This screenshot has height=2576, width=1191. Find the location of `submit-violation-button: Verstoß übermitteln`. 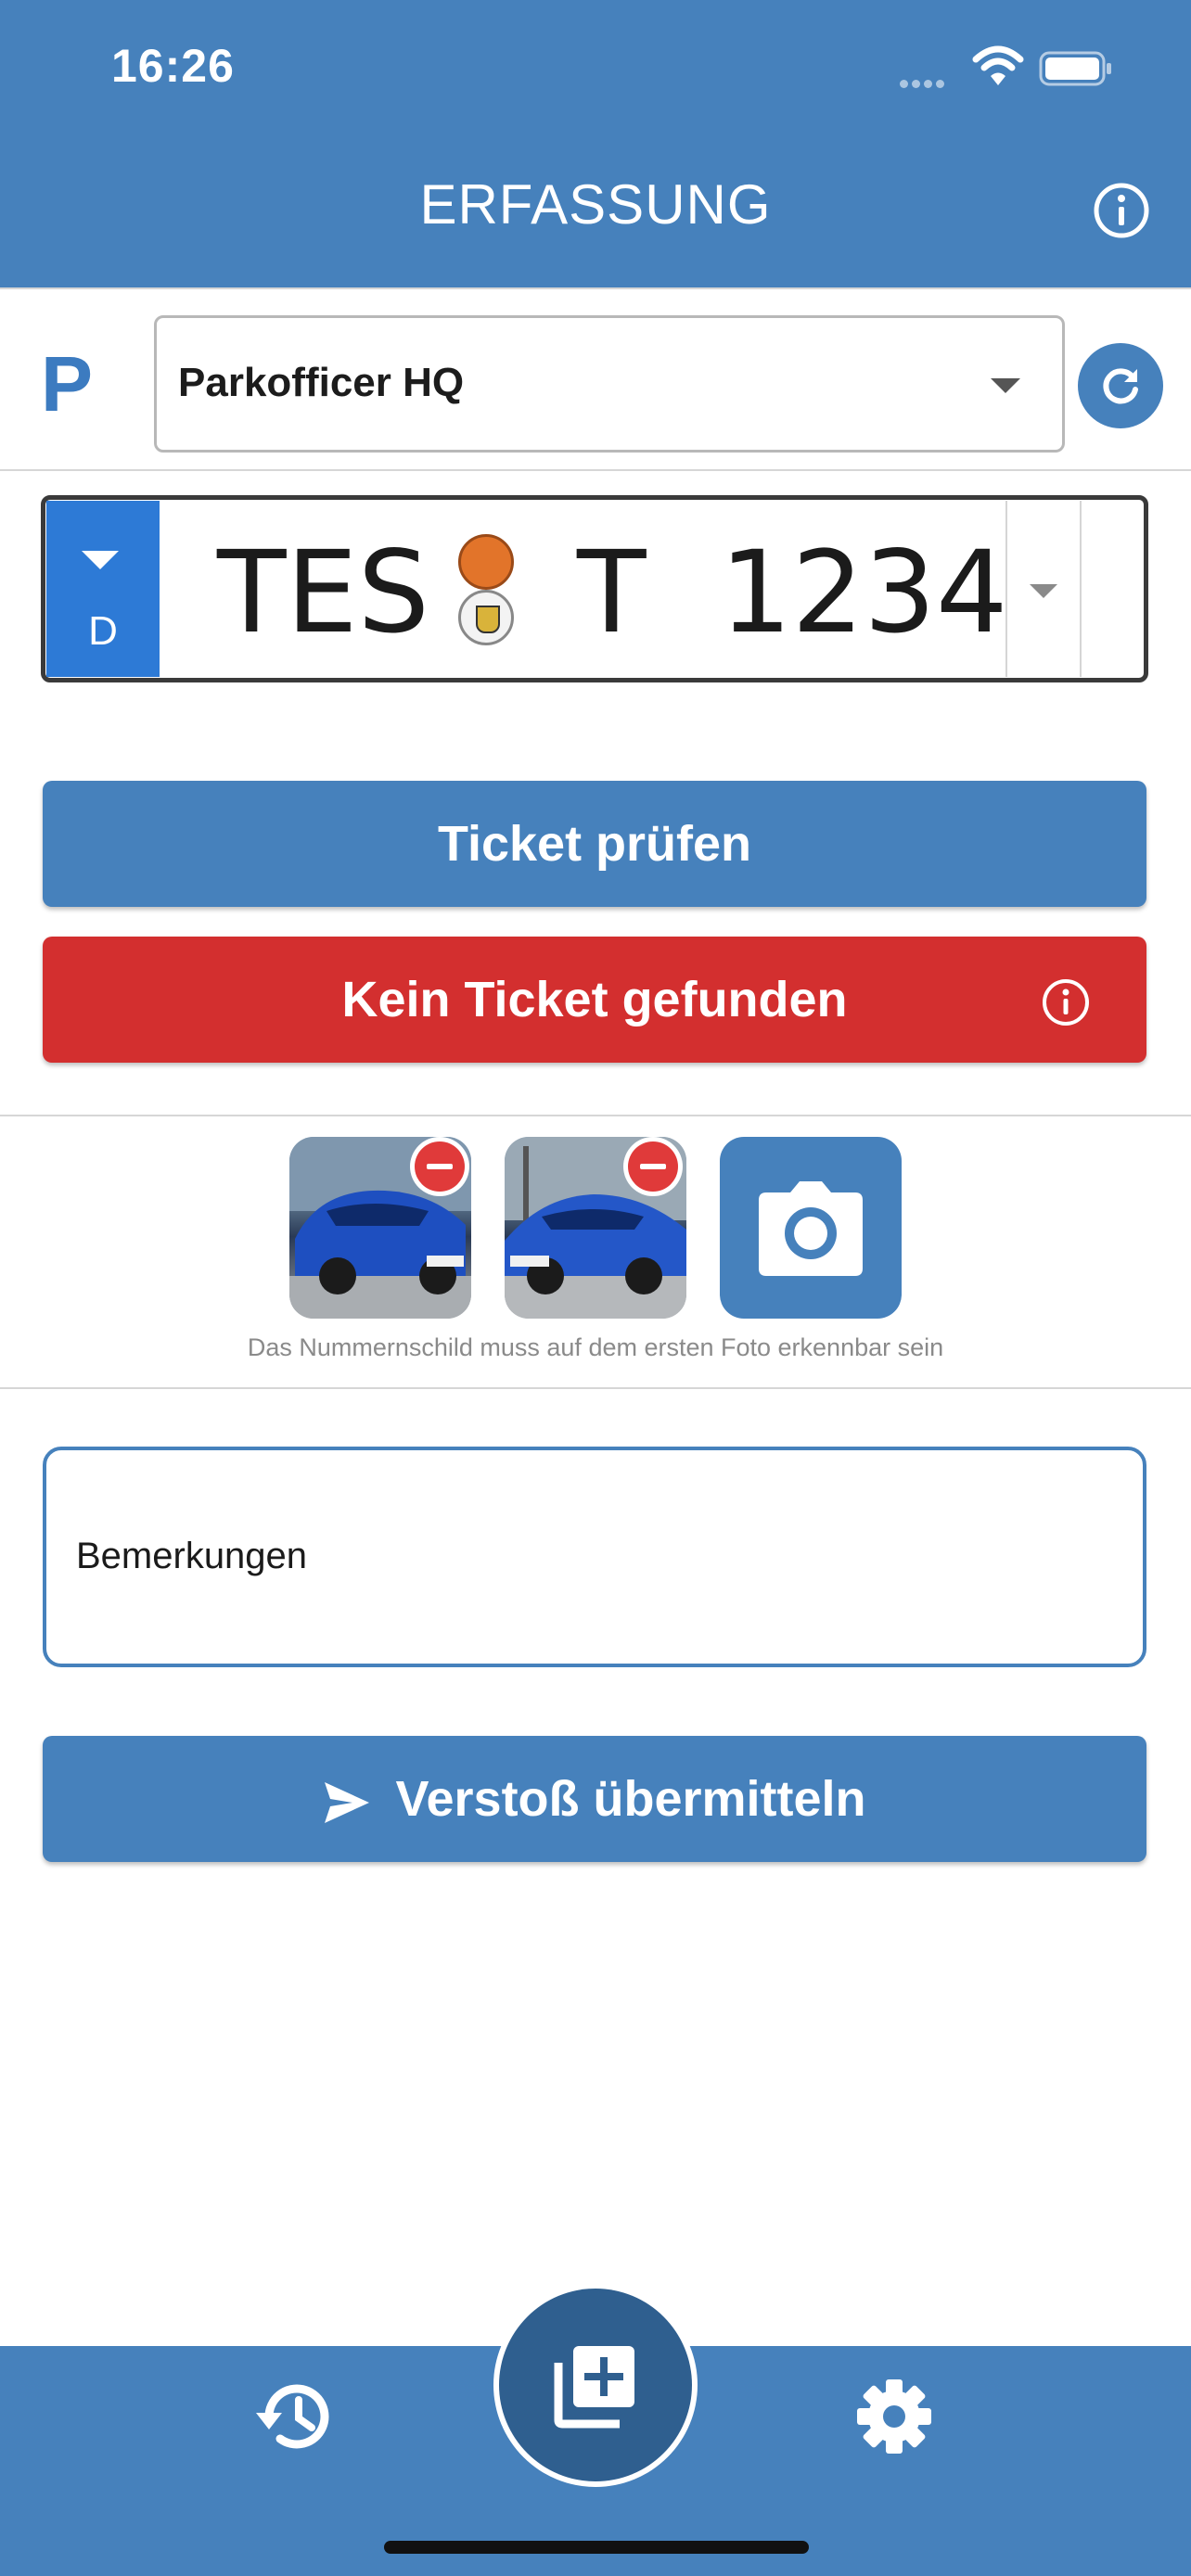

submit-violation-button: Verstoß übermitteln is located at coordinates (594, 1799).